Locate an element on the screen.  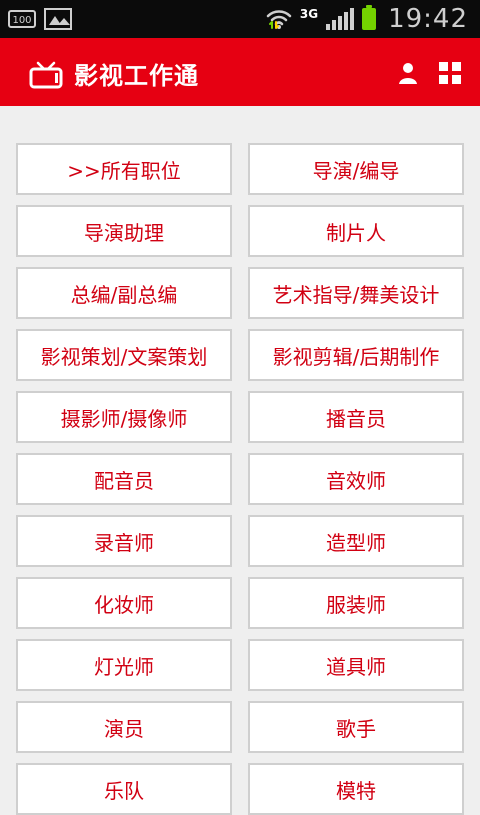
category-button-10: 配音员 is located at coordinates (124, 479).